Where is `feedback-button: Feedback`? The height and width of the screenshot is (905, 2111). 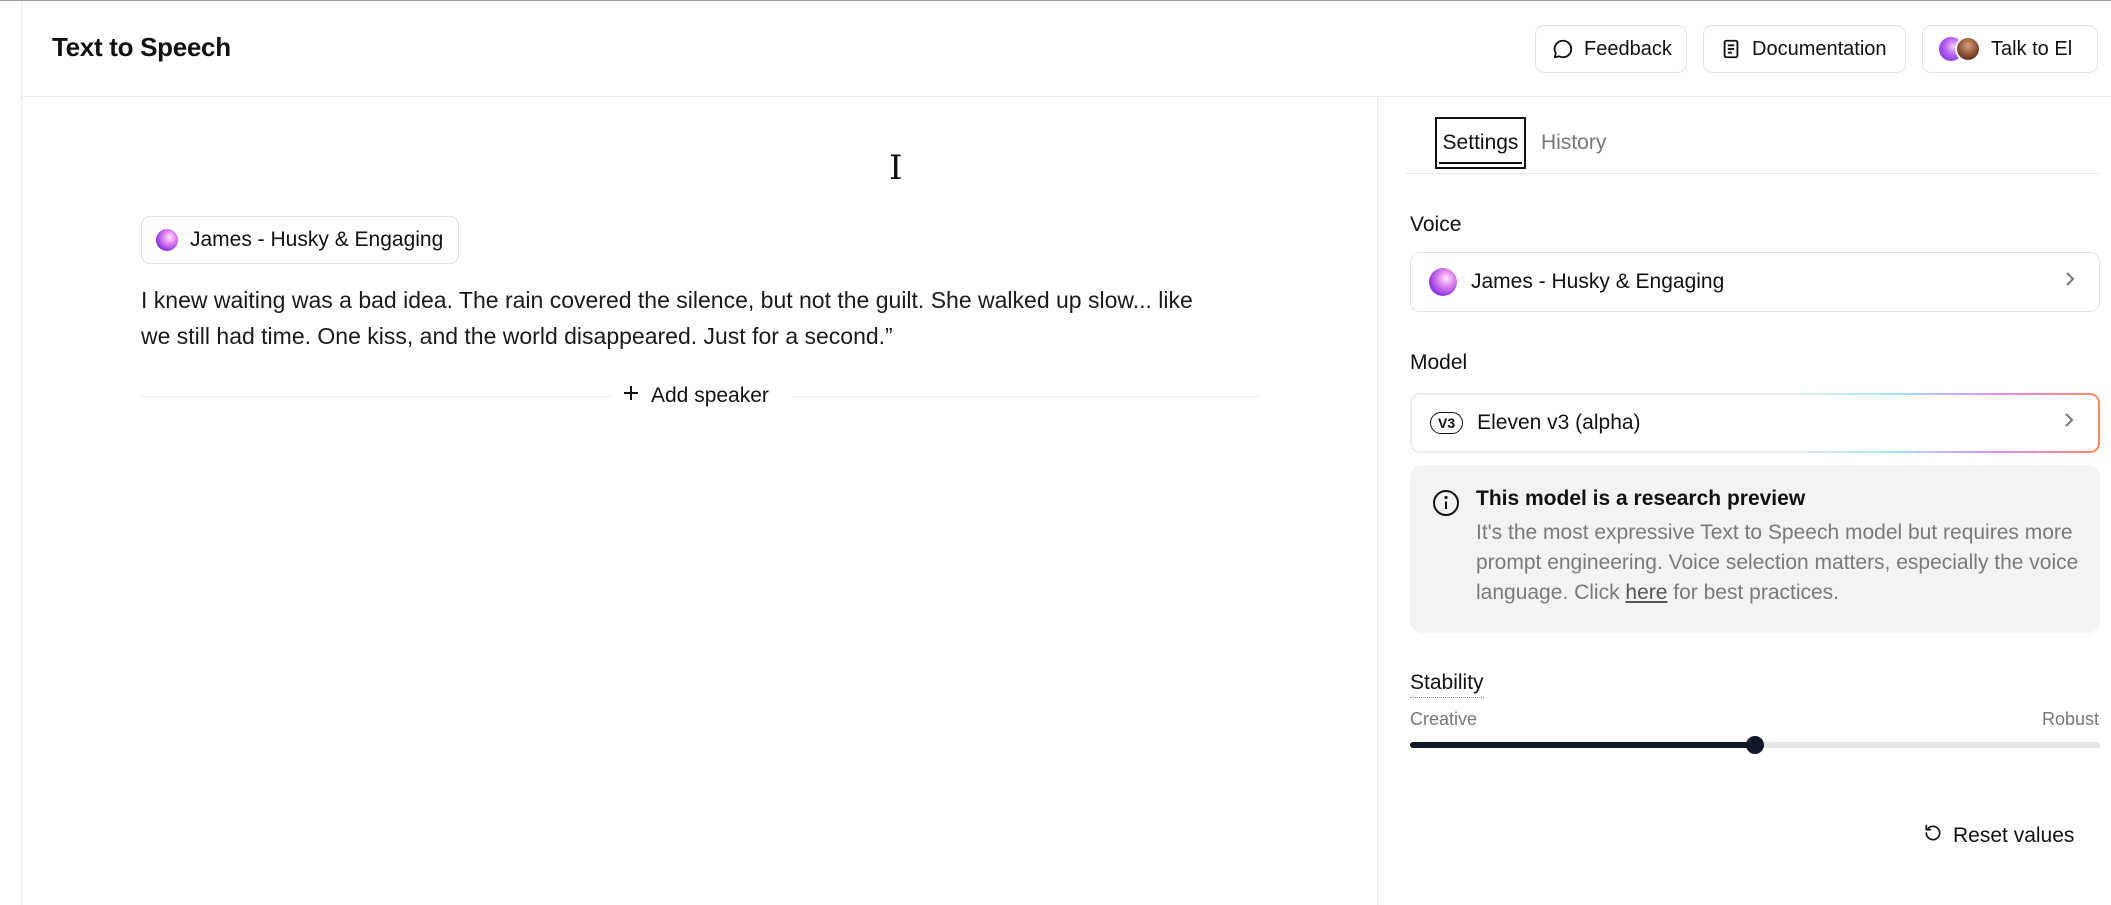
feedback-button: Feedback is located at coordinates (1611, 49).